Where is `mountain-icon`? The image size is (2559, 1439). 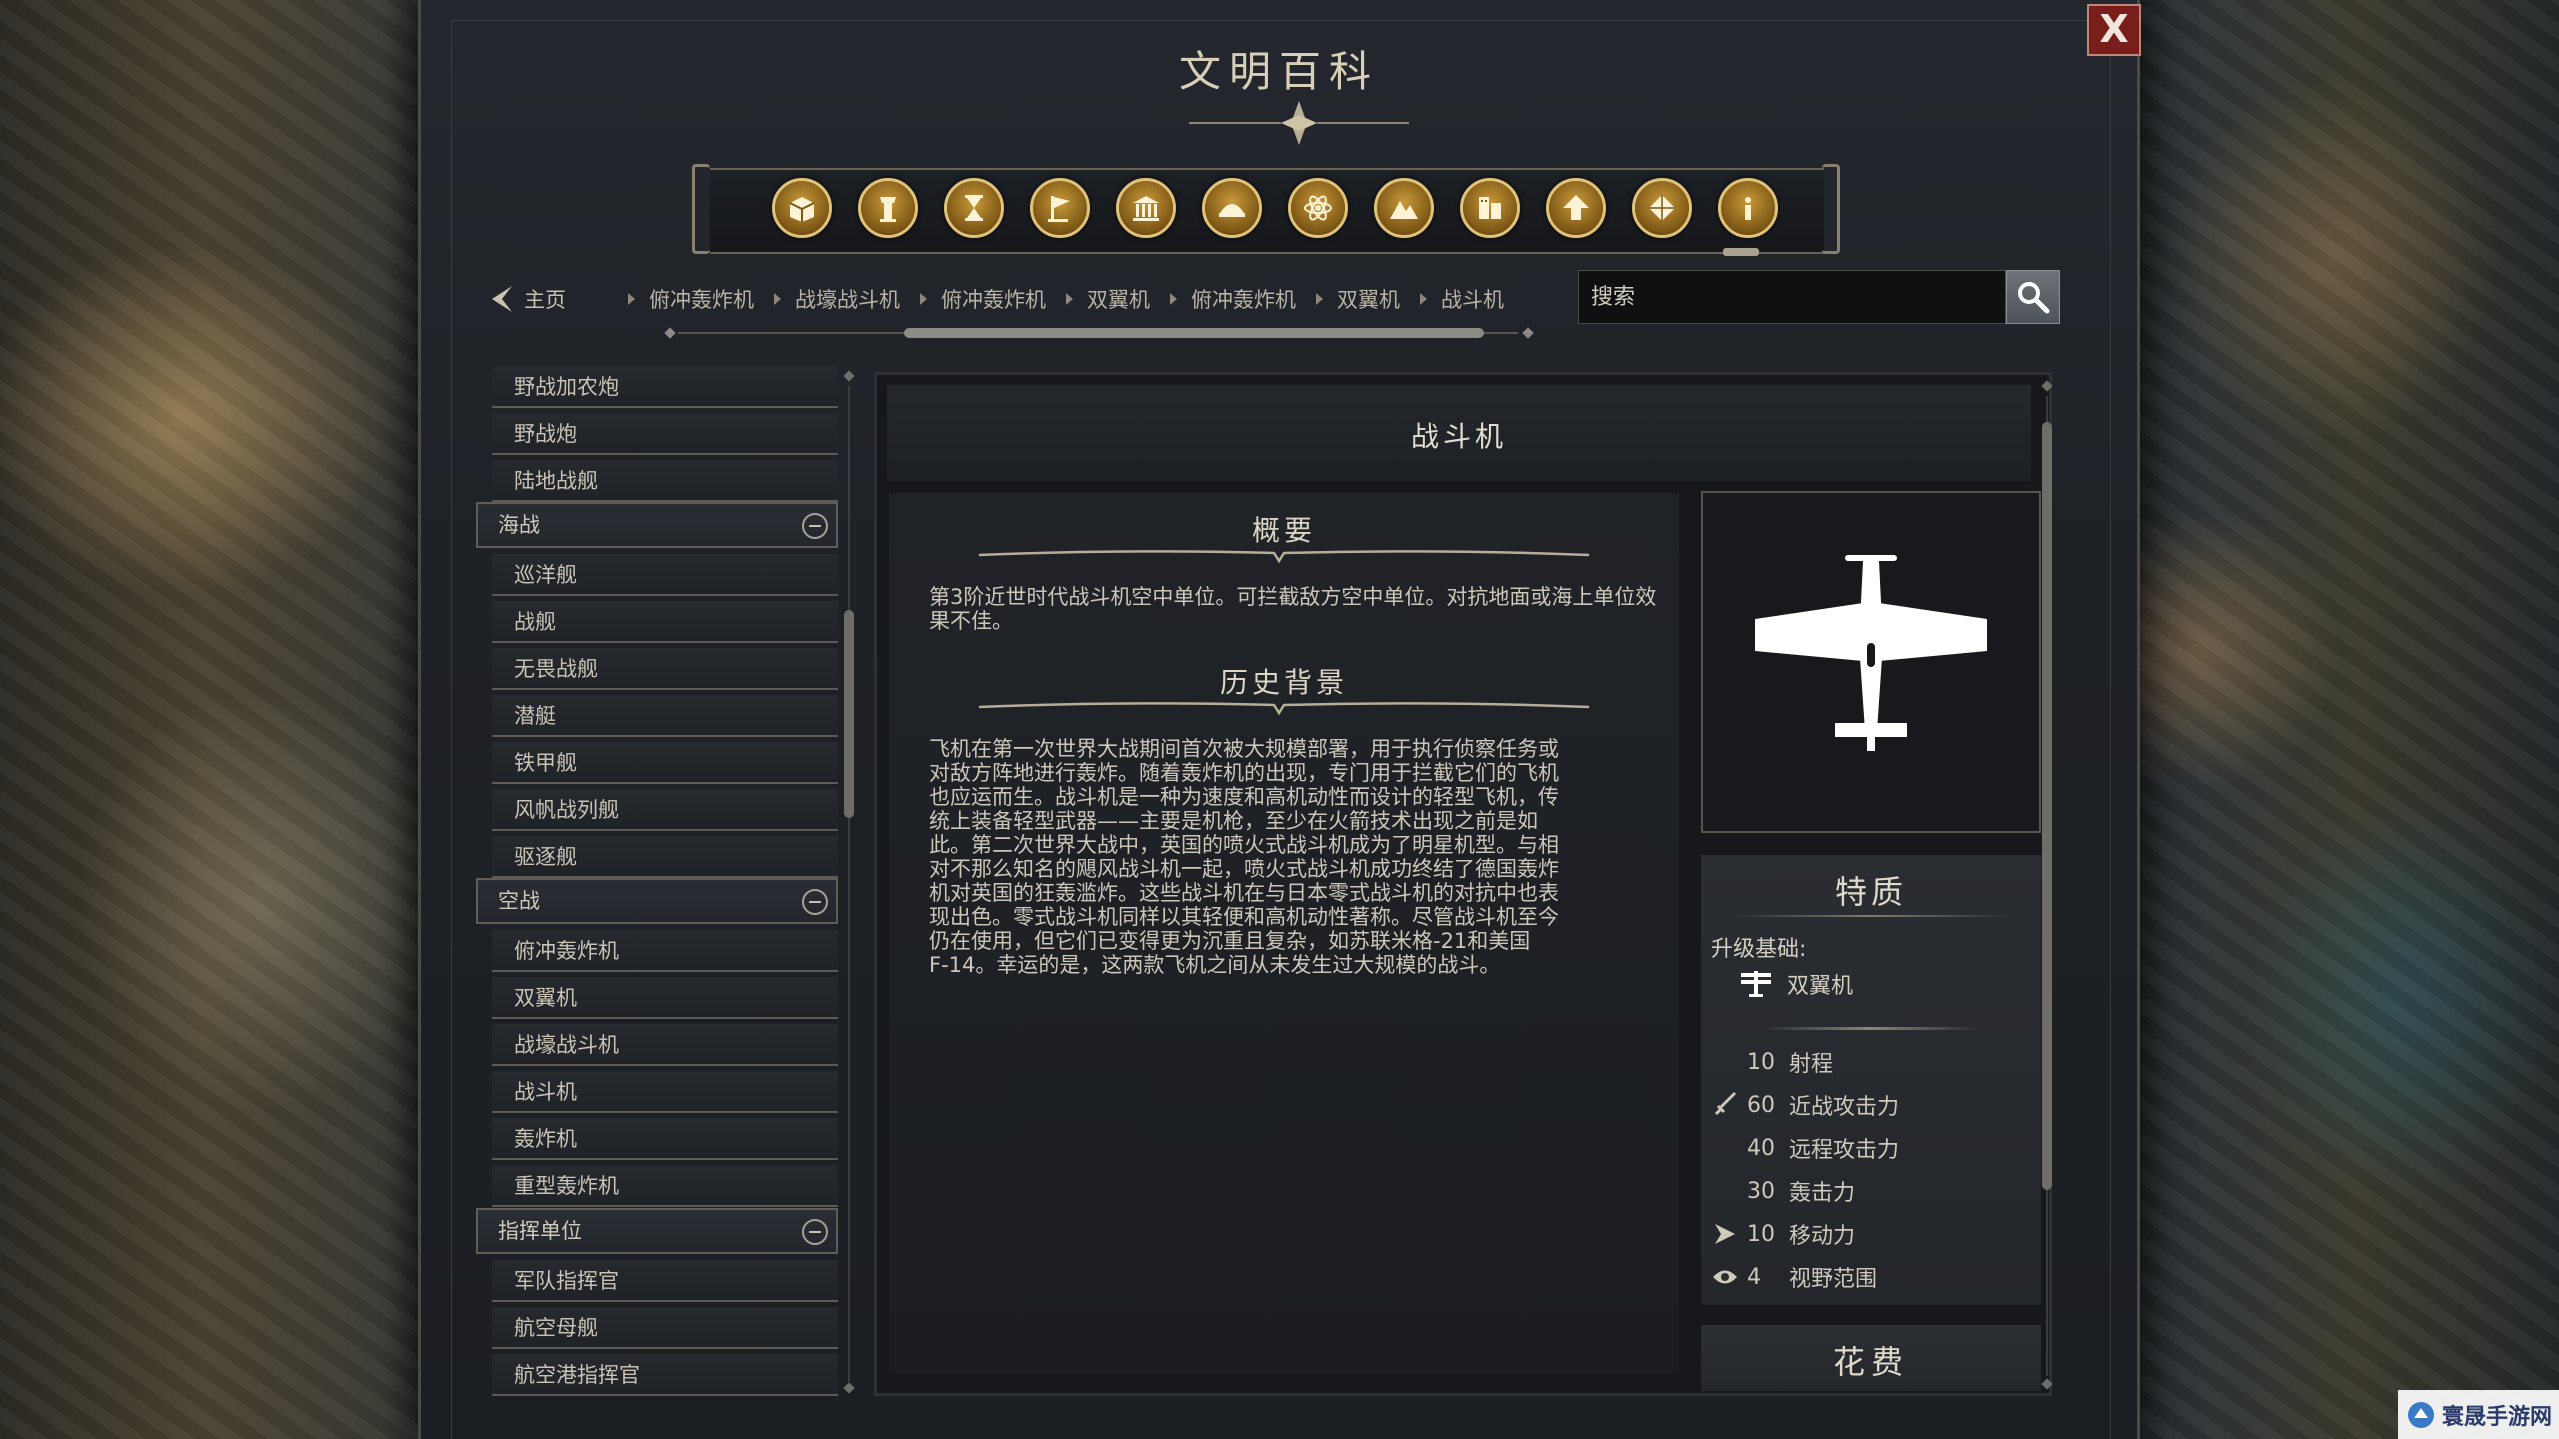 mountain-icon is located at coordinates (1404, 208).